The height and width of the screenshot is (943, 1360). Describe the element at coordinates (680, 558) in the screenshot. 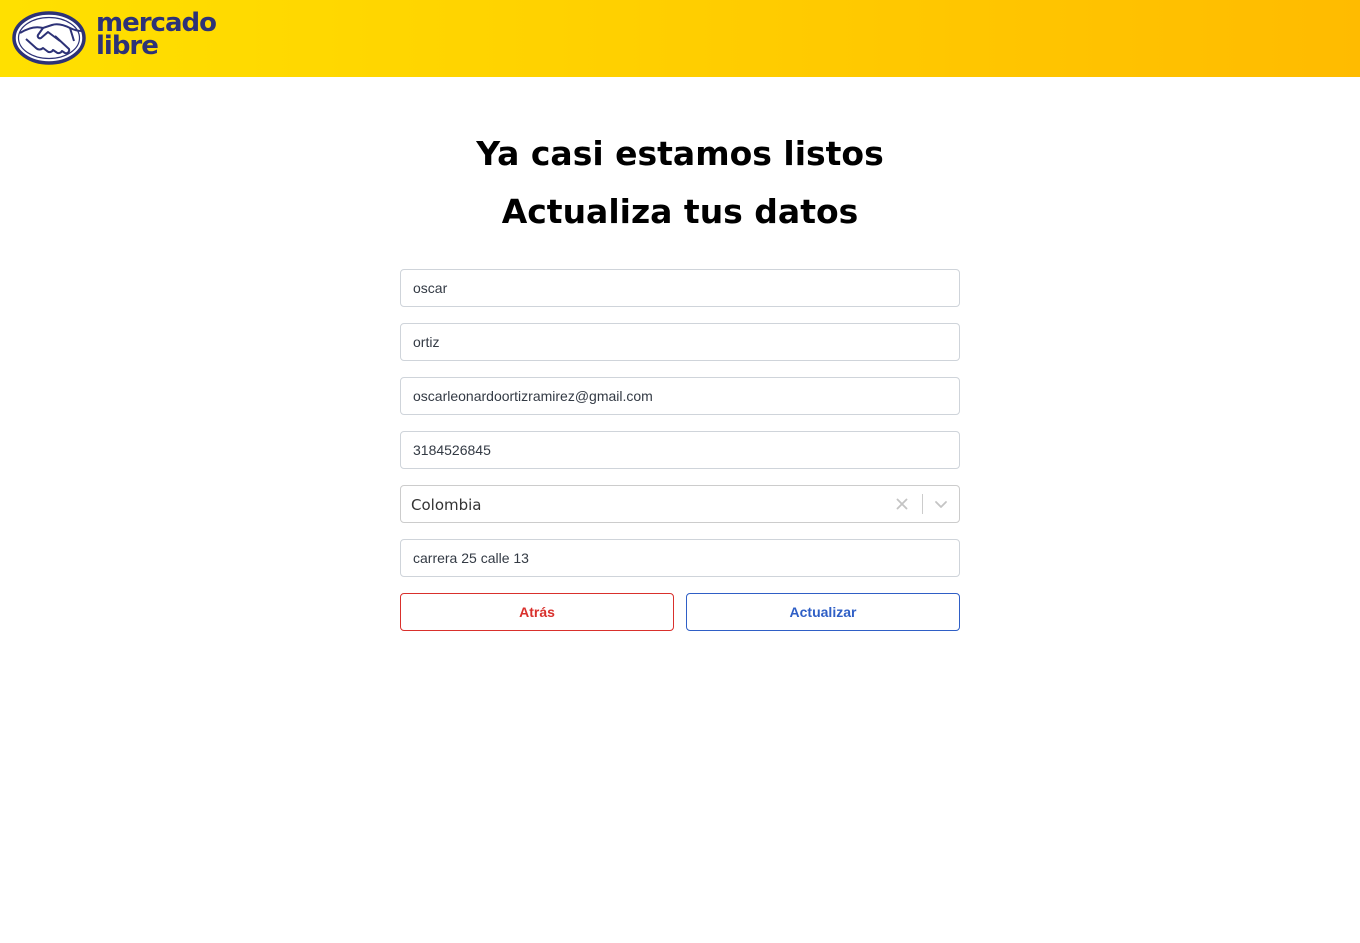

I see `address-input` at that location.